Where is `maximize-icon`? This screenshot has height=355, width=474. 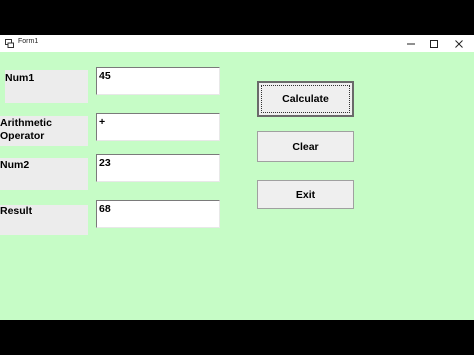
maximize-icon is located at coordinates (434, 43).